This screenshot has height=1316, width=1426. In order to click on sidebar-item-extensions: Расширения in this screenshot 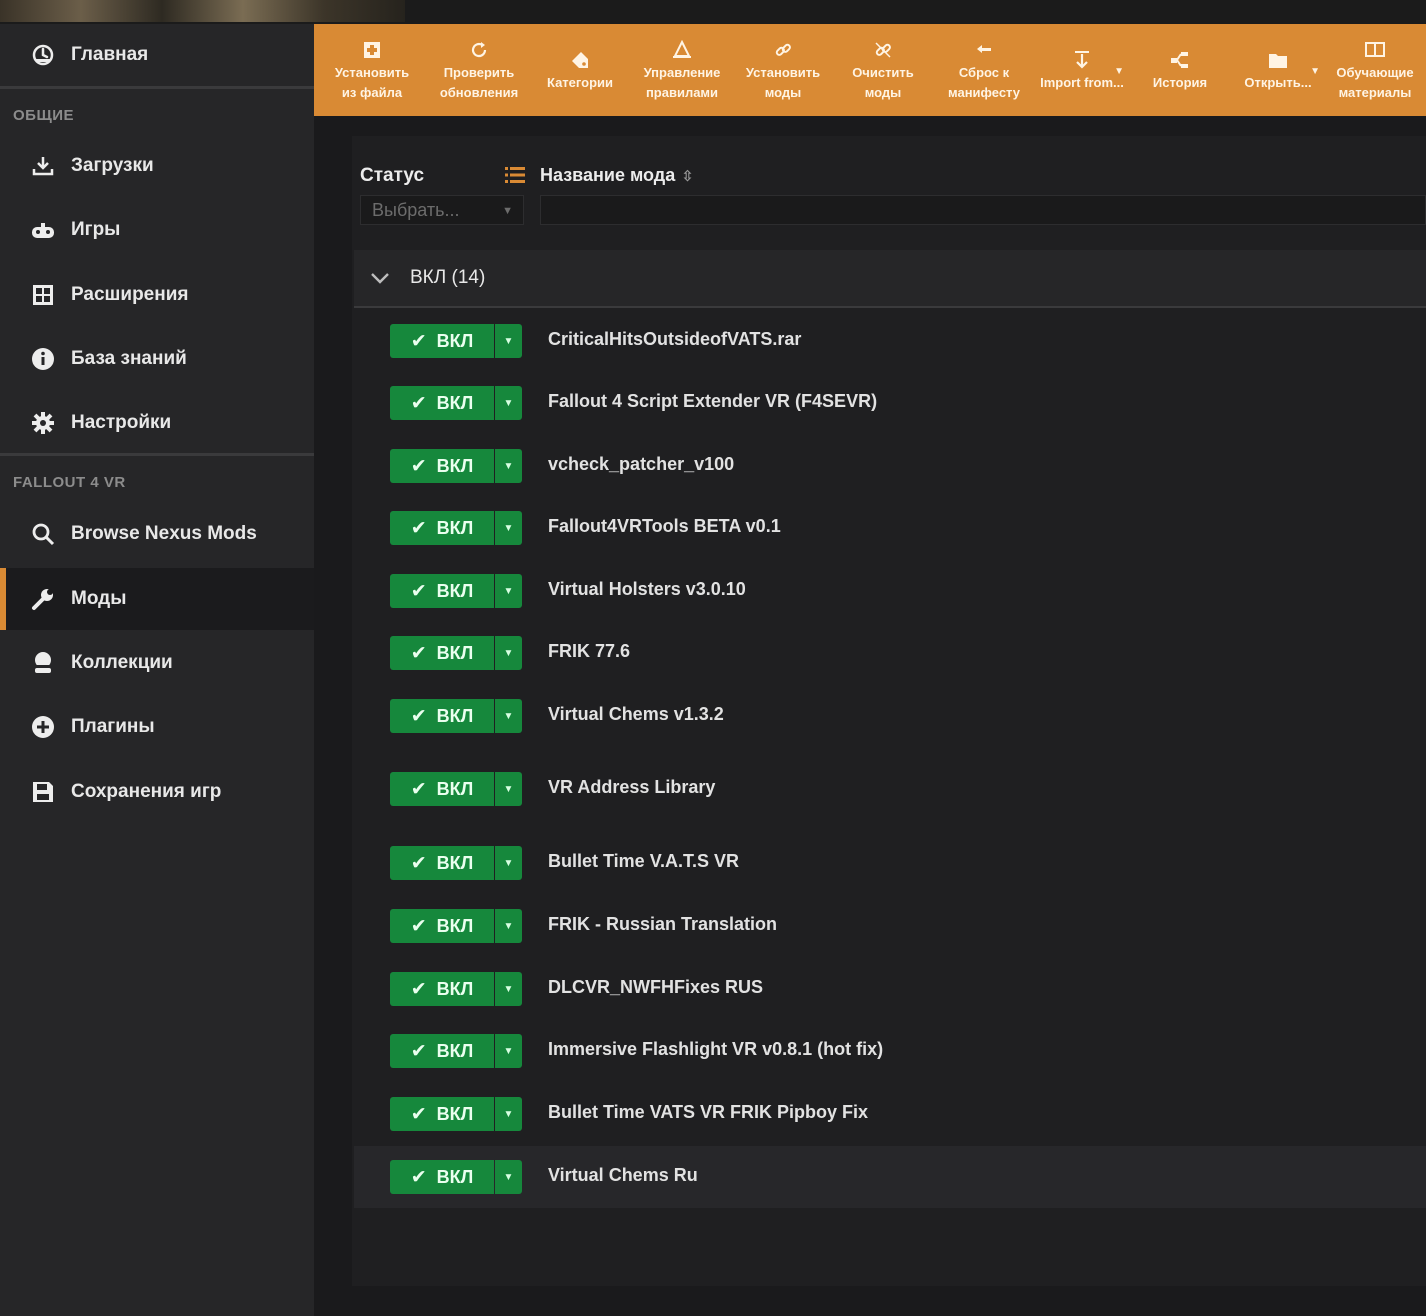, I will do `click(157, 295)`.